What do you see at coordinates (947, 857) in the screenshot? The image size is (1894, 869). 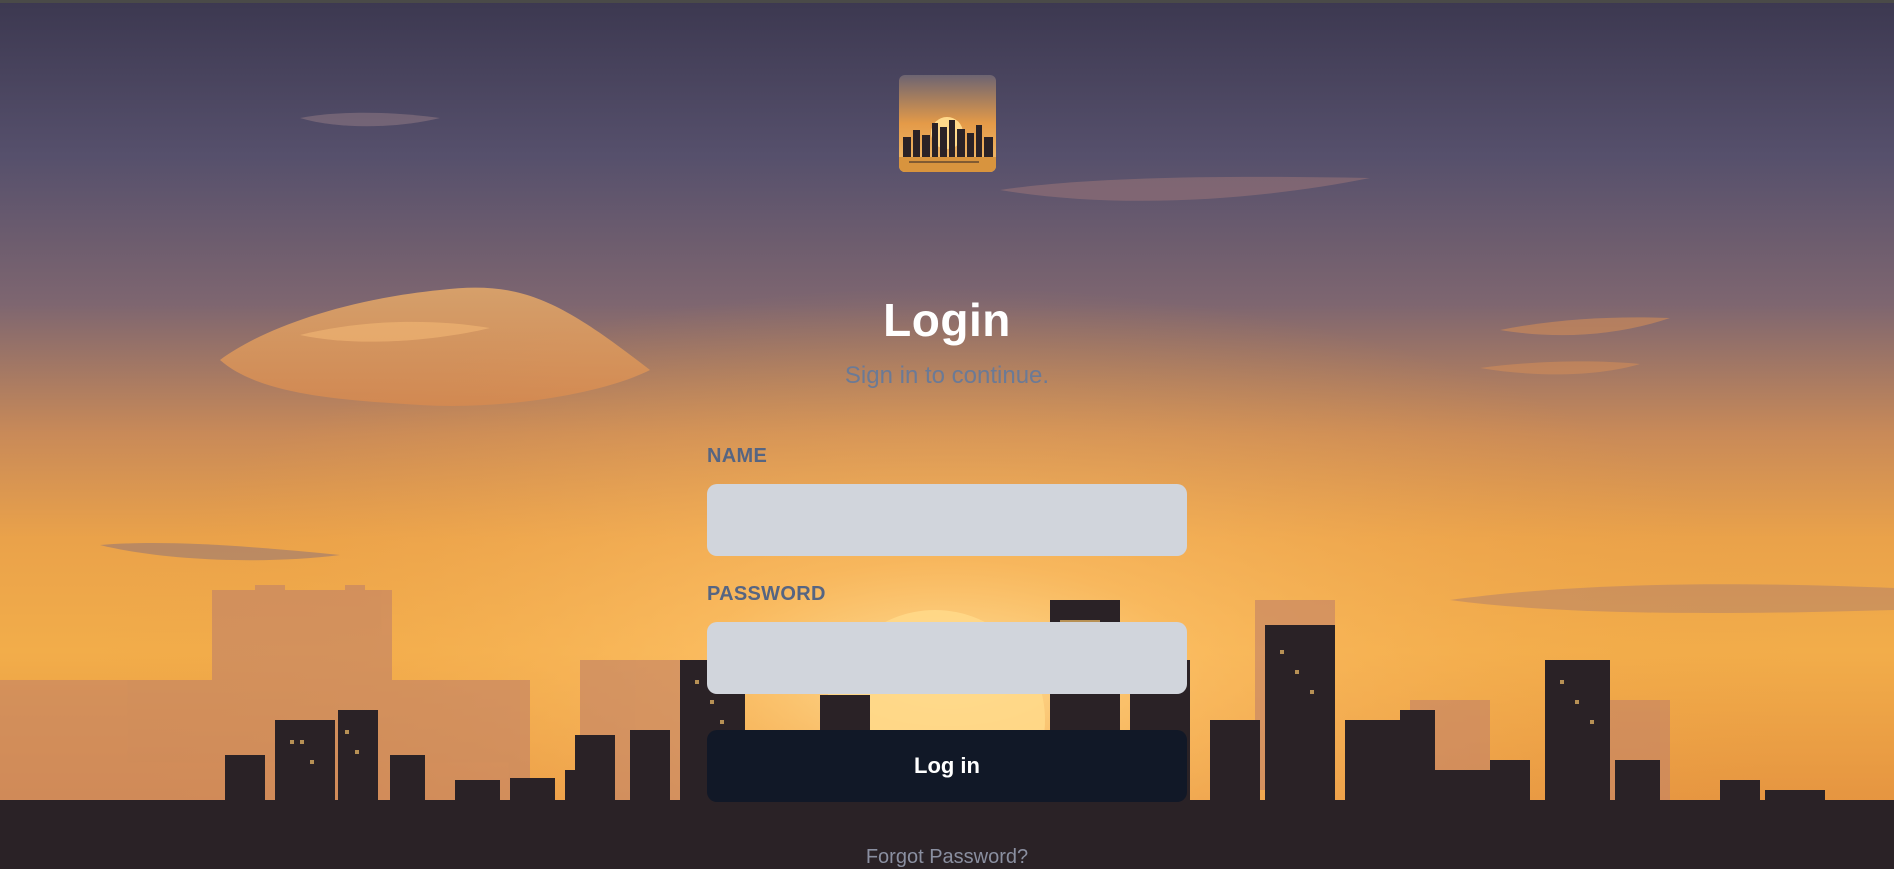 I see `forgot-password-link: Forgot Password?` at bounding box center [947, 857].